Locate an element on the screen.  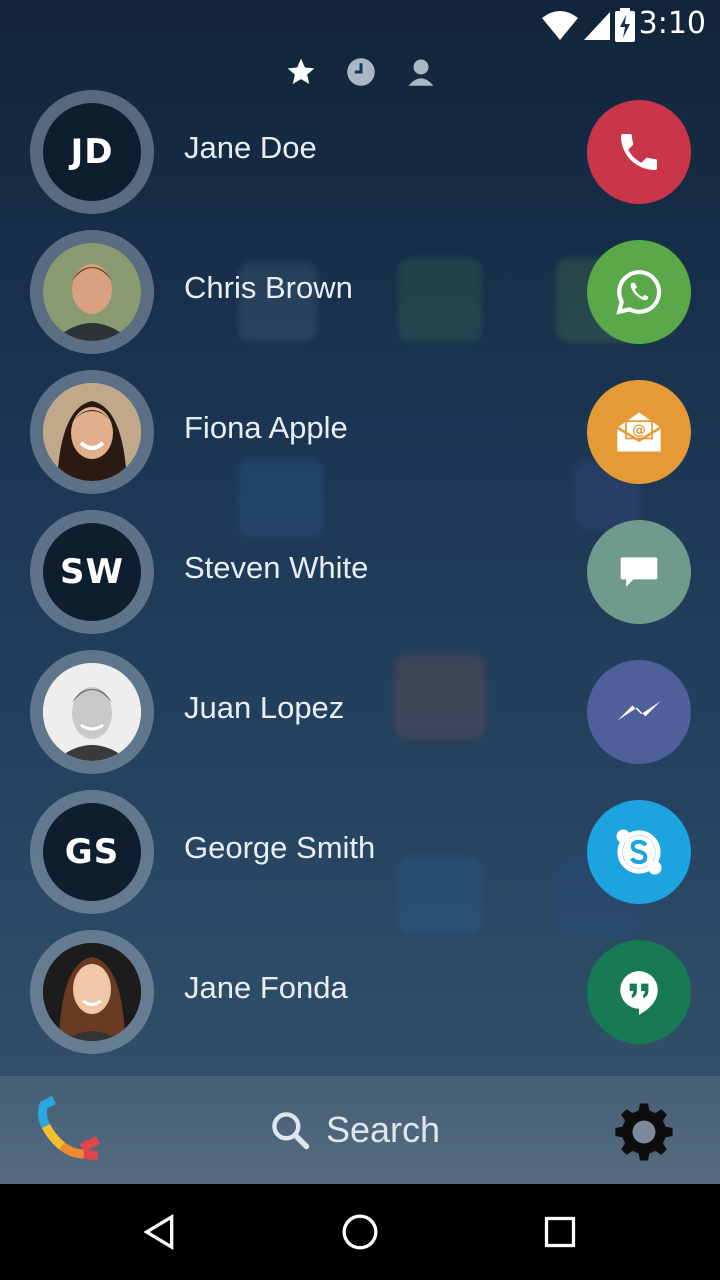
tab-recent is located at coordinates (361, 72).